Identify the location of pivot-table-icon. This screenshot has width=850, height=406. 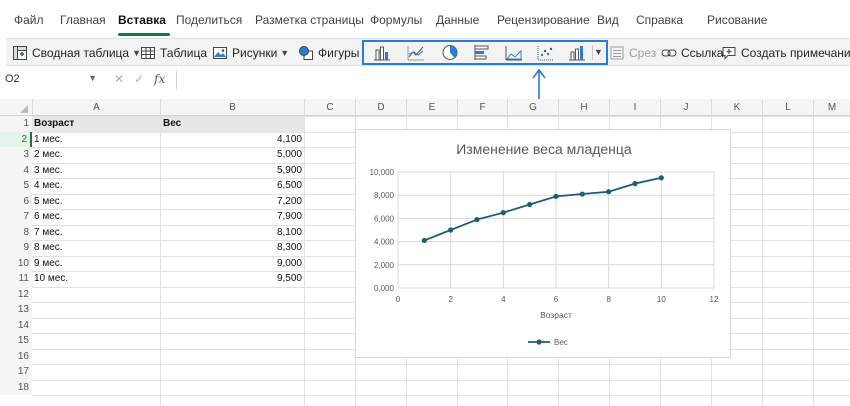
(20, 53).